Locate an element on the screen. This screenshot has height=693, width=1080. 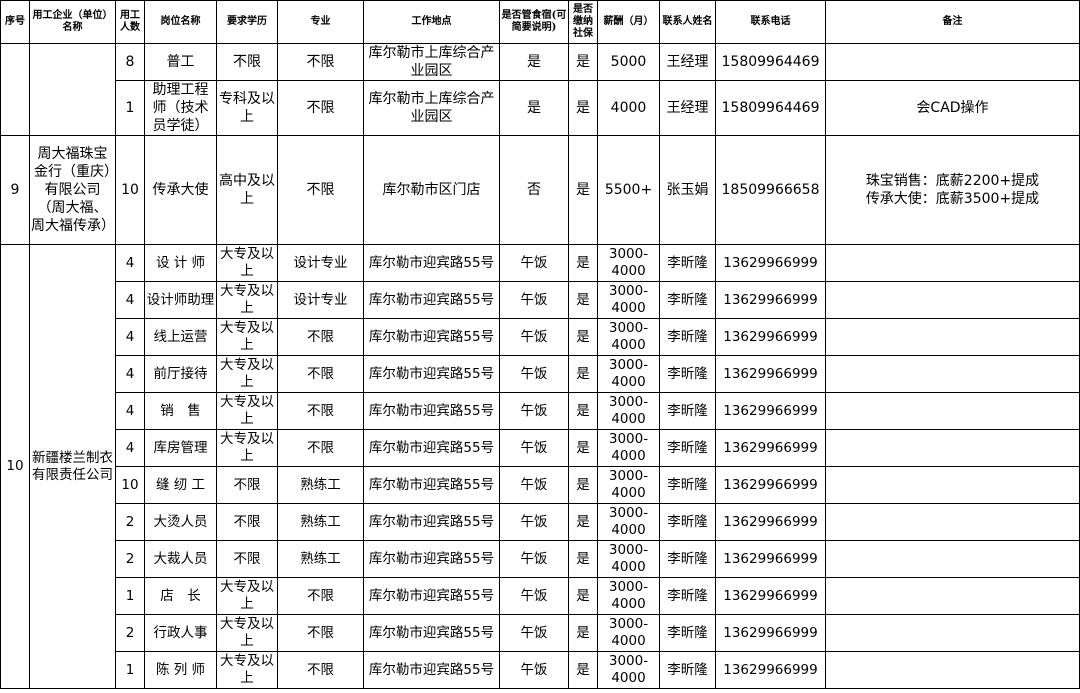
education-cell: 高中及以上 is located at coordinates (247, 190).